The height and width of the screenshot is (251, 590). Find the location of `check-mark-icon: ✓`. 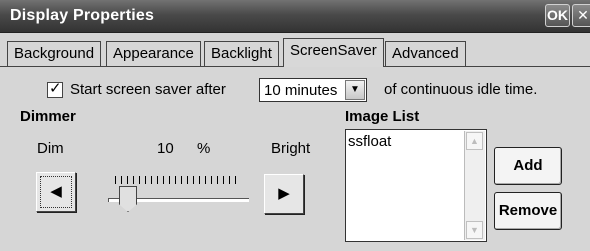

check-mark-icon: ✓ is located at coordinates (55, 88).